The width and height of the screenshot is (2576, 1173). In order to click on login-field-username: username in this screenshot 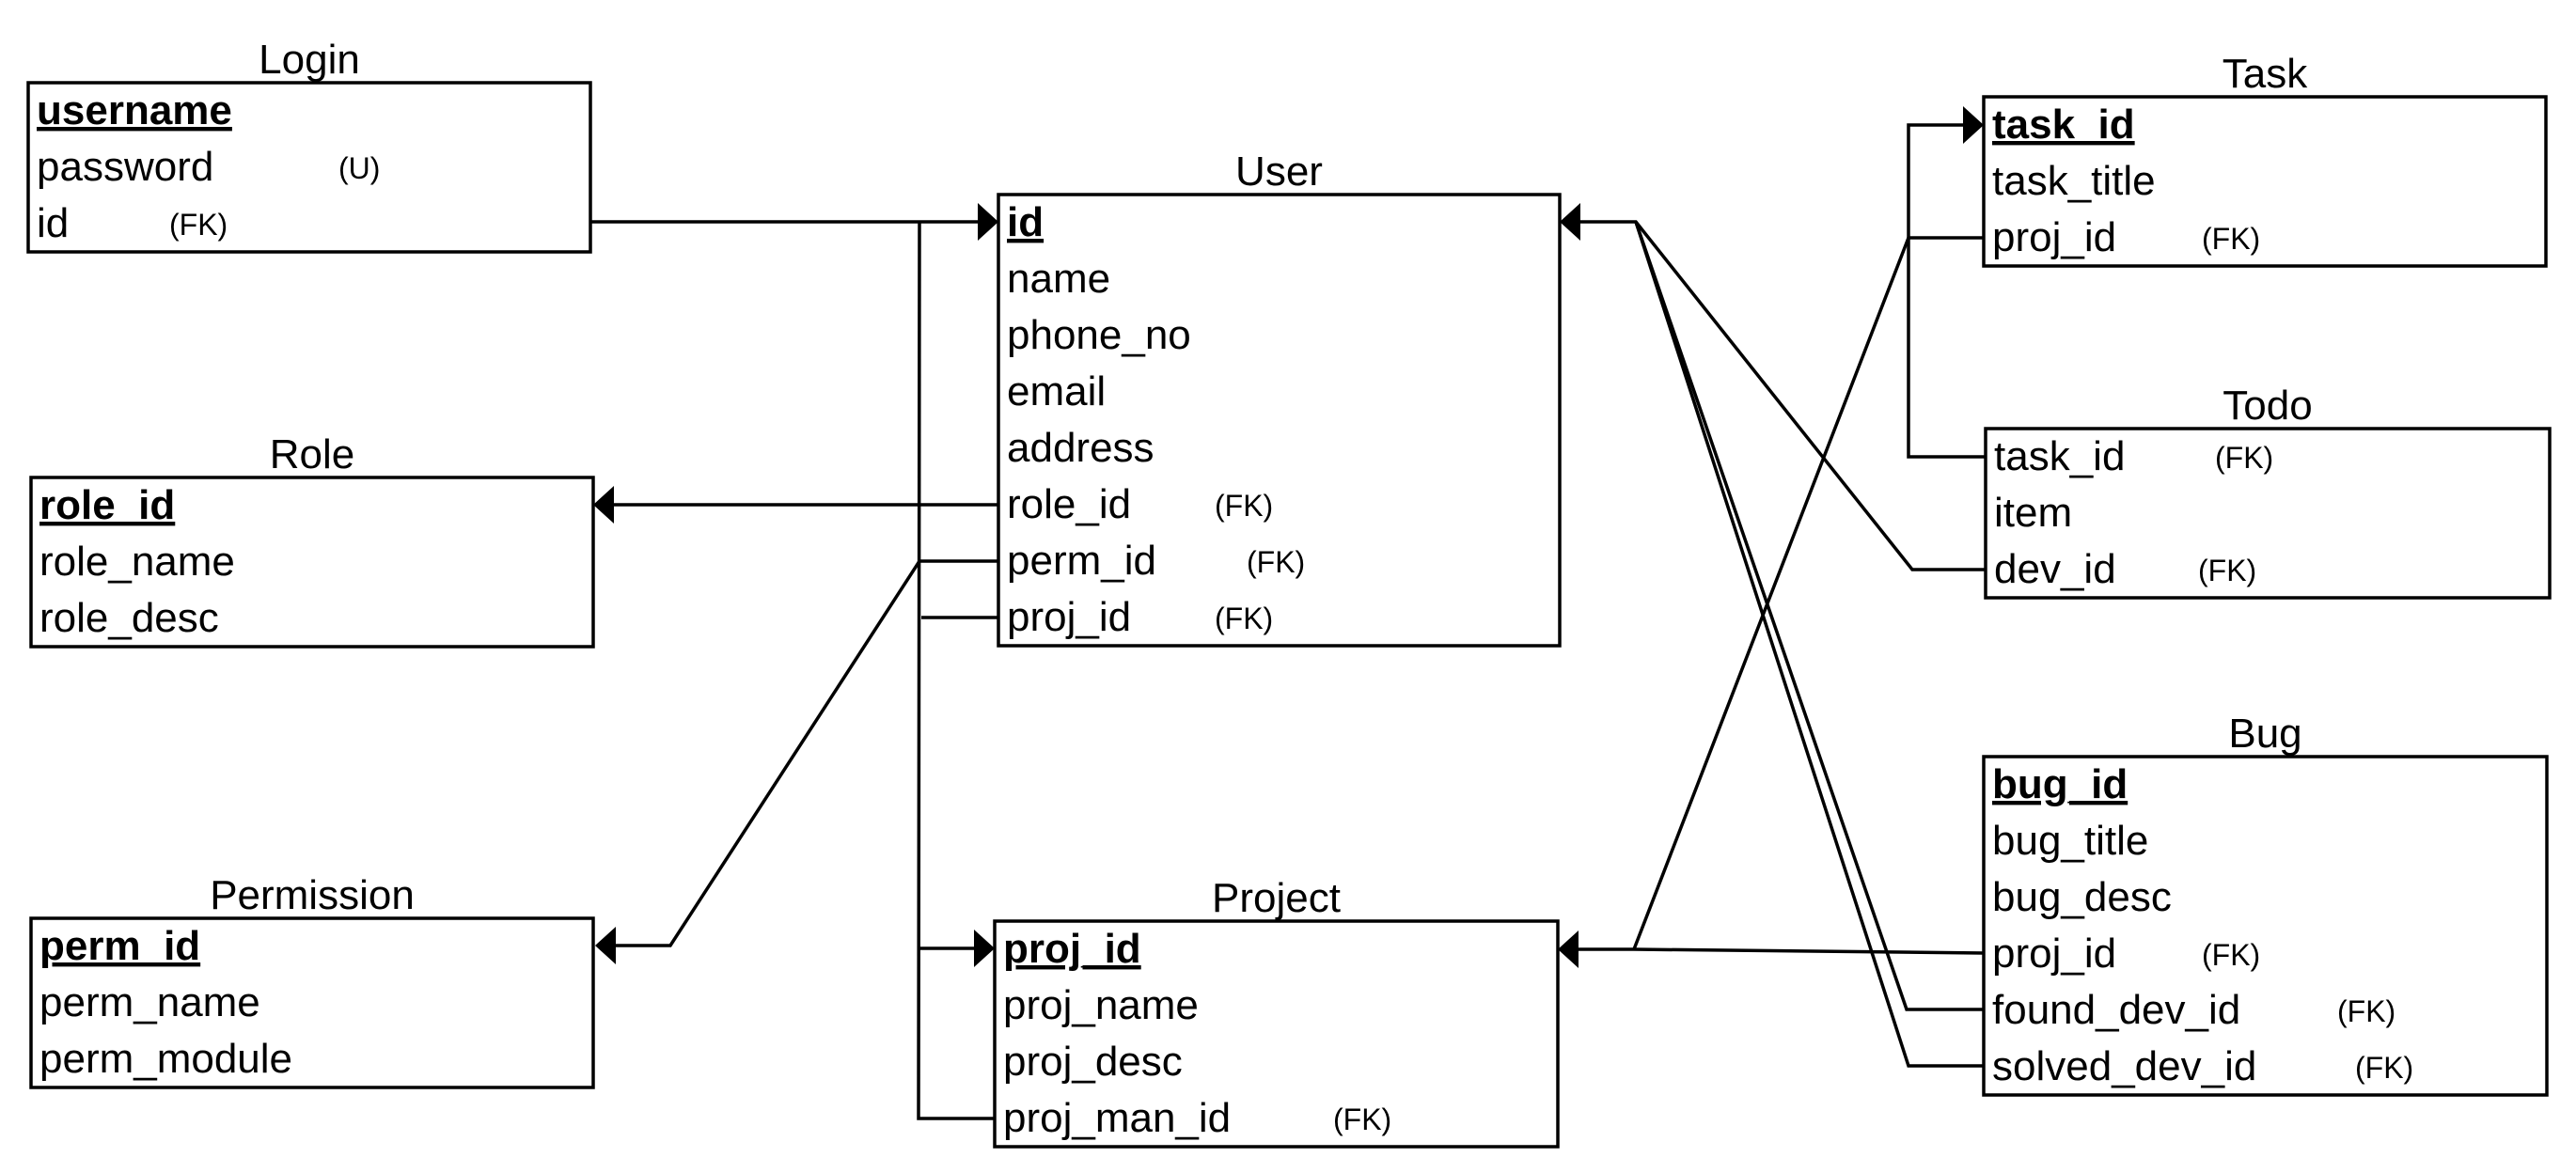, I will do `click(135, 110)`.